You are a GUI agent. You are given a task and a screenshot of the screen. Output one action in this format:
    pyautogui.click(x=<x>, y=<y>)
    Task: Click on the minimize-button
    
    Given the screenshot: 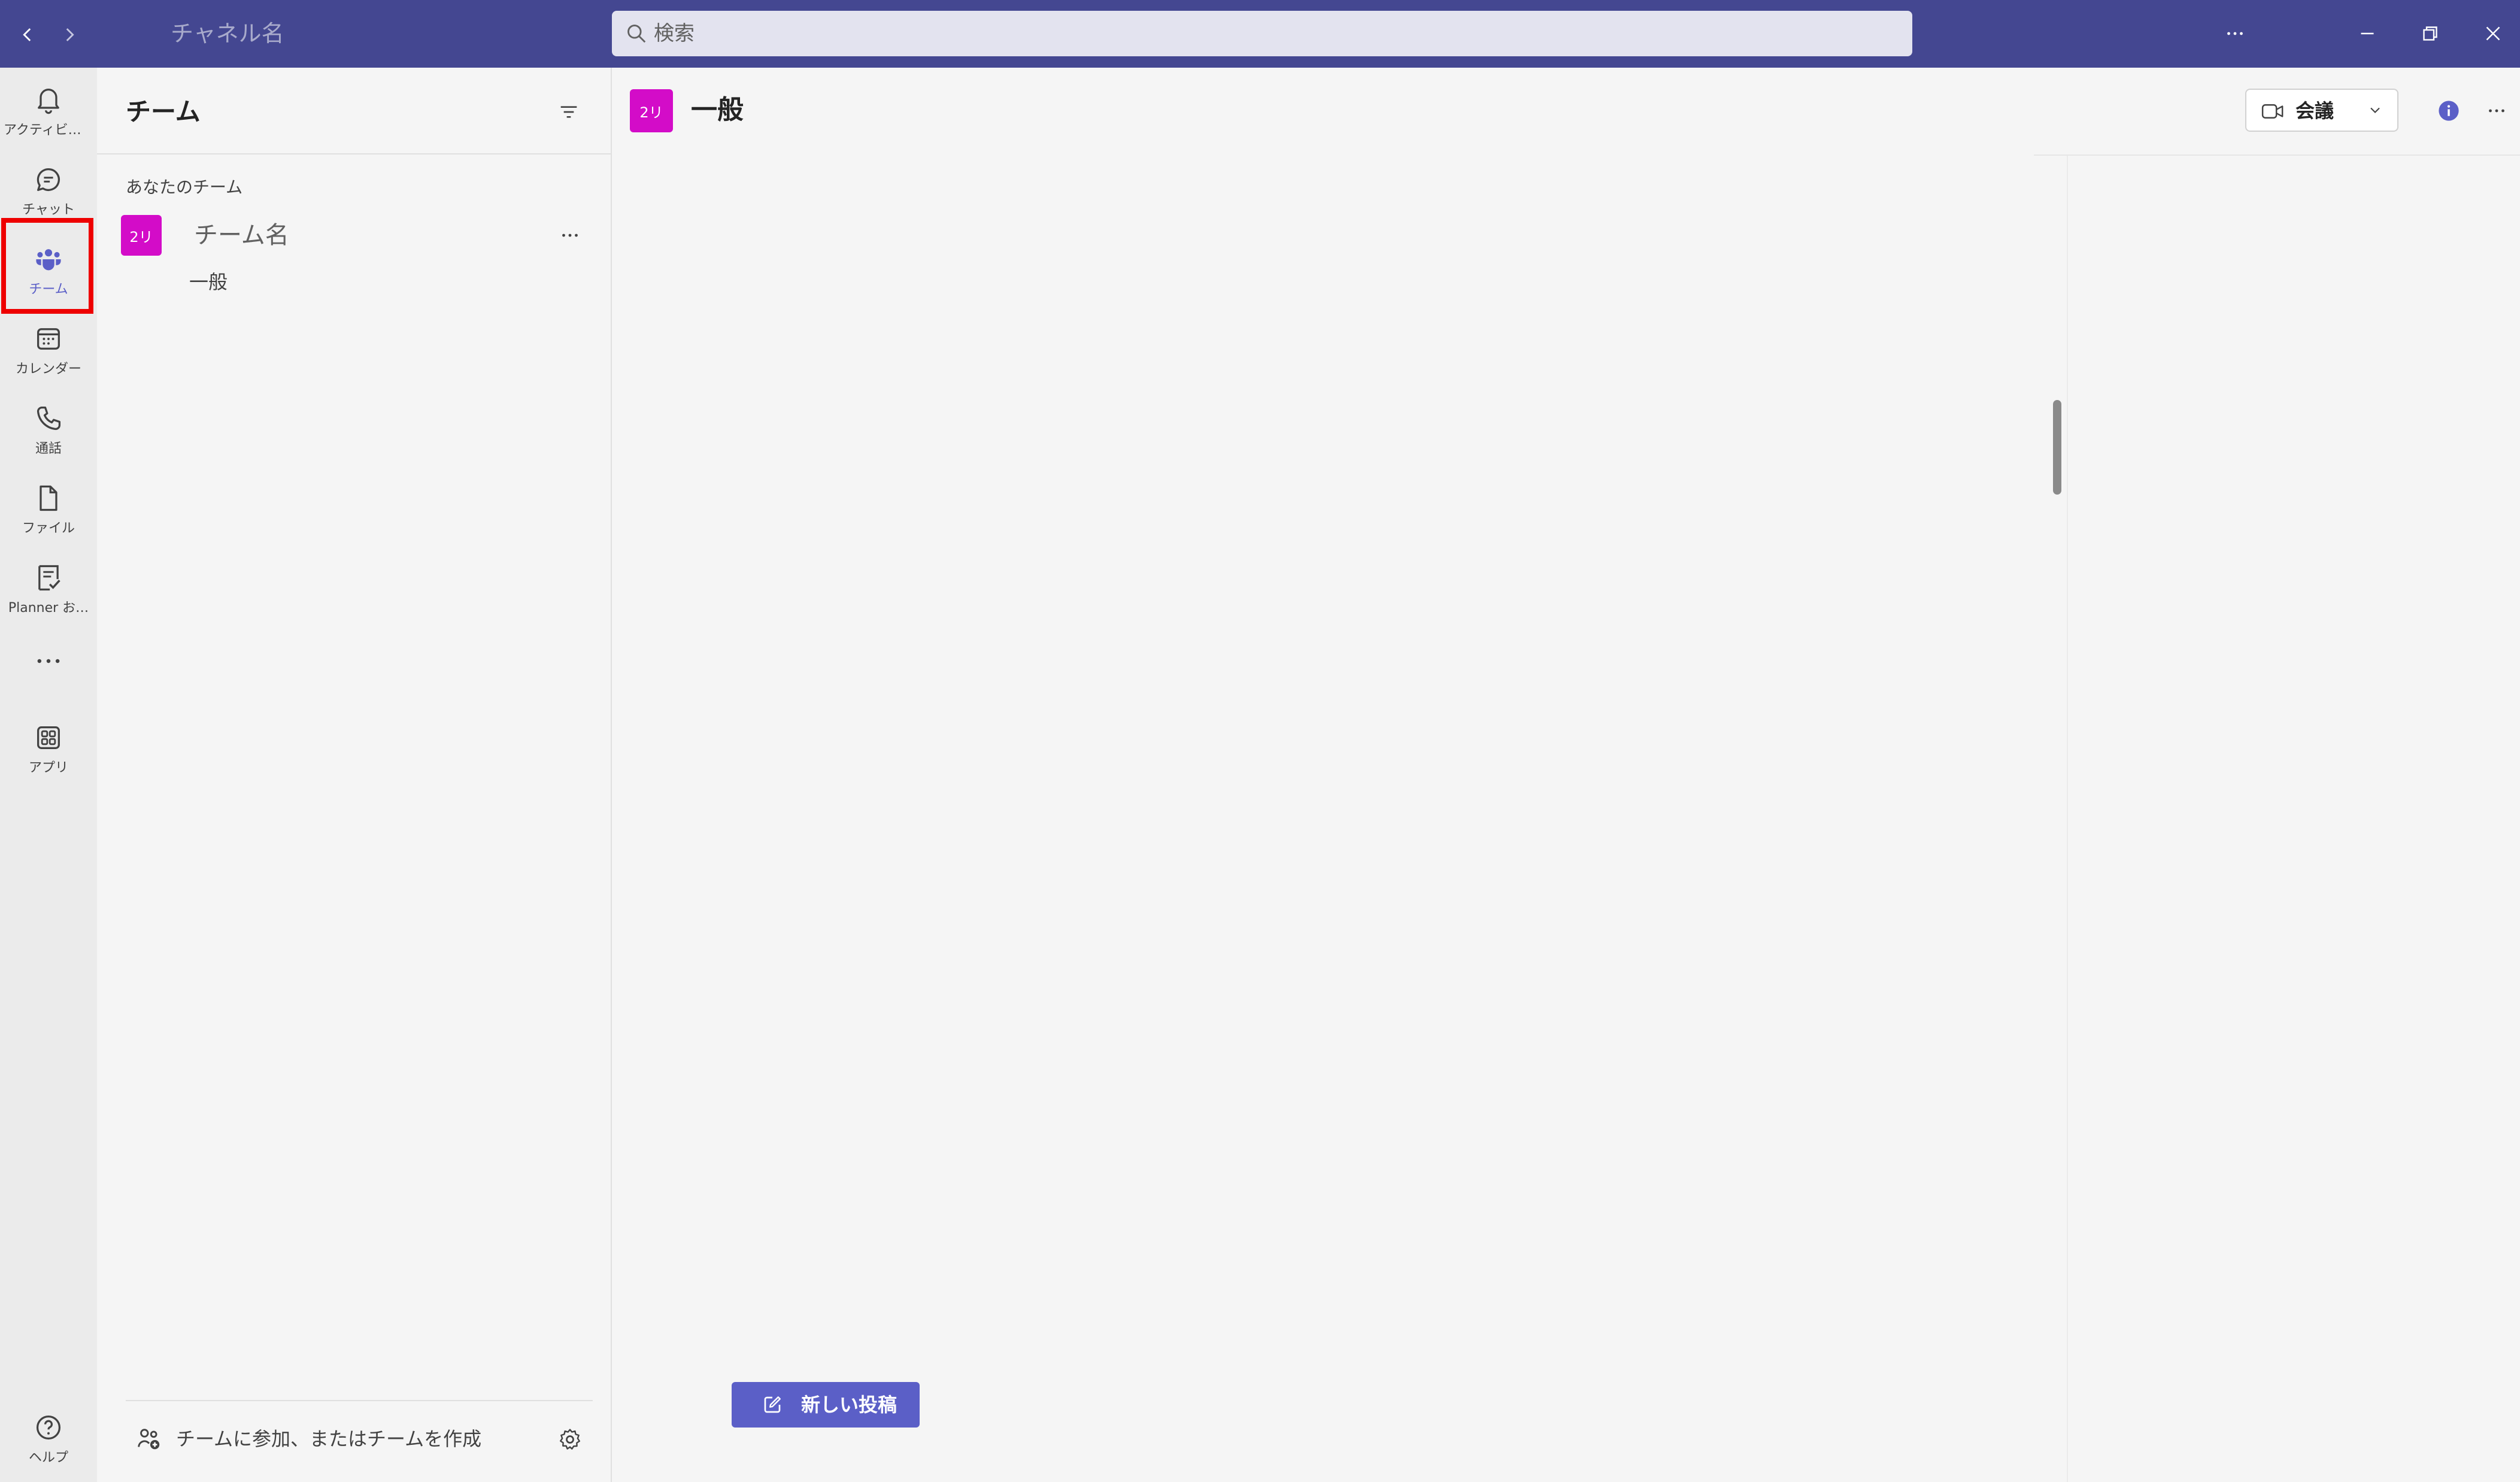 What is the action you would take?
    pyautogui.click(x=2367, y=33)
    